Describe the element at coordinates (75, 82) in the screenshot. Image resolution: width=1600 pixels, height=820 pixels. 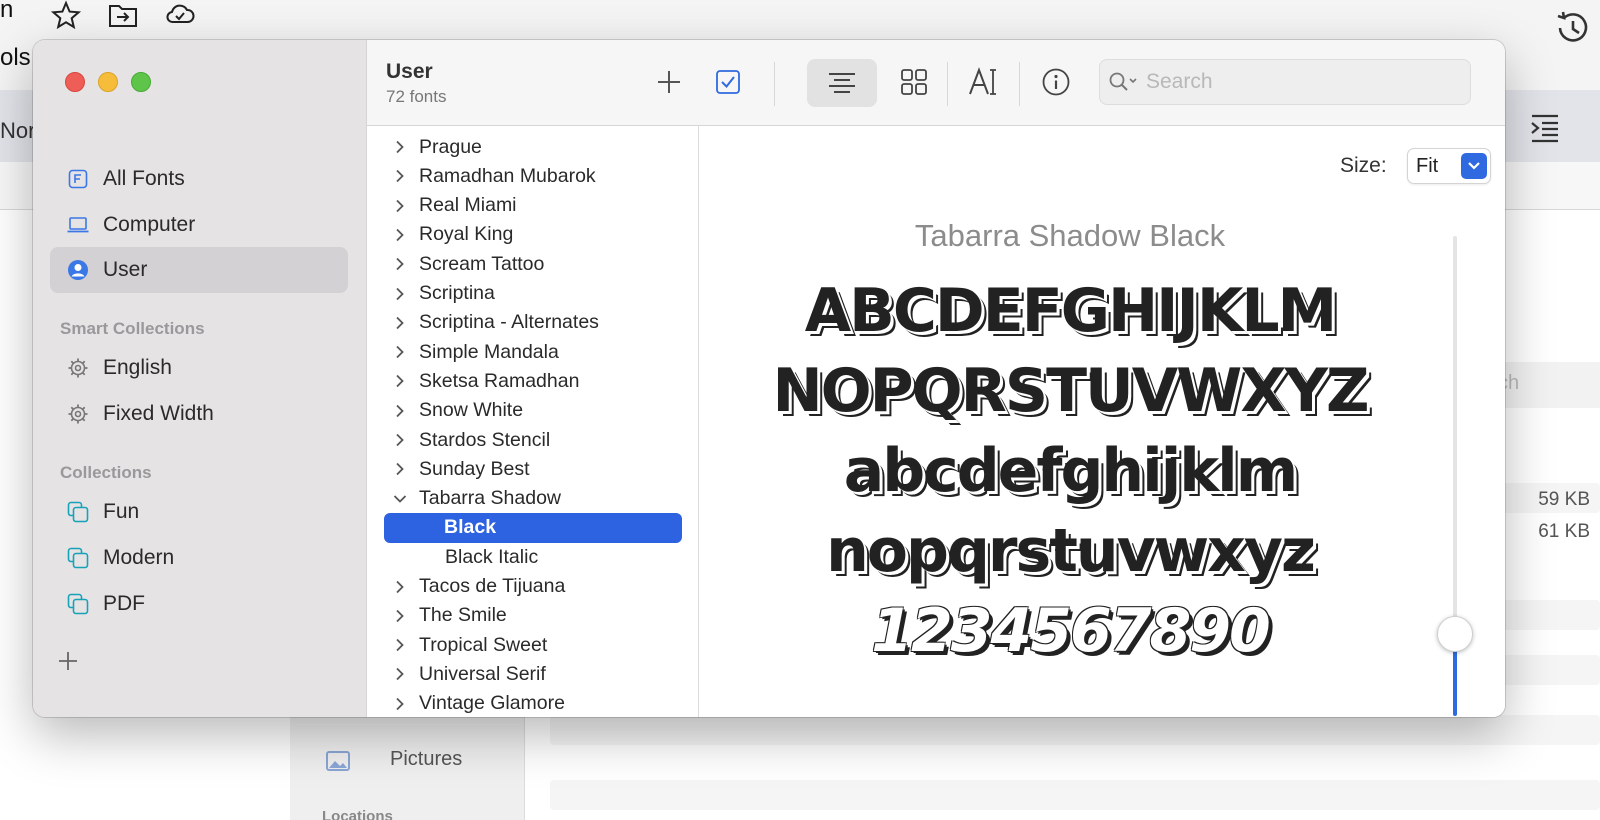
I see `close-window-button` at that location.